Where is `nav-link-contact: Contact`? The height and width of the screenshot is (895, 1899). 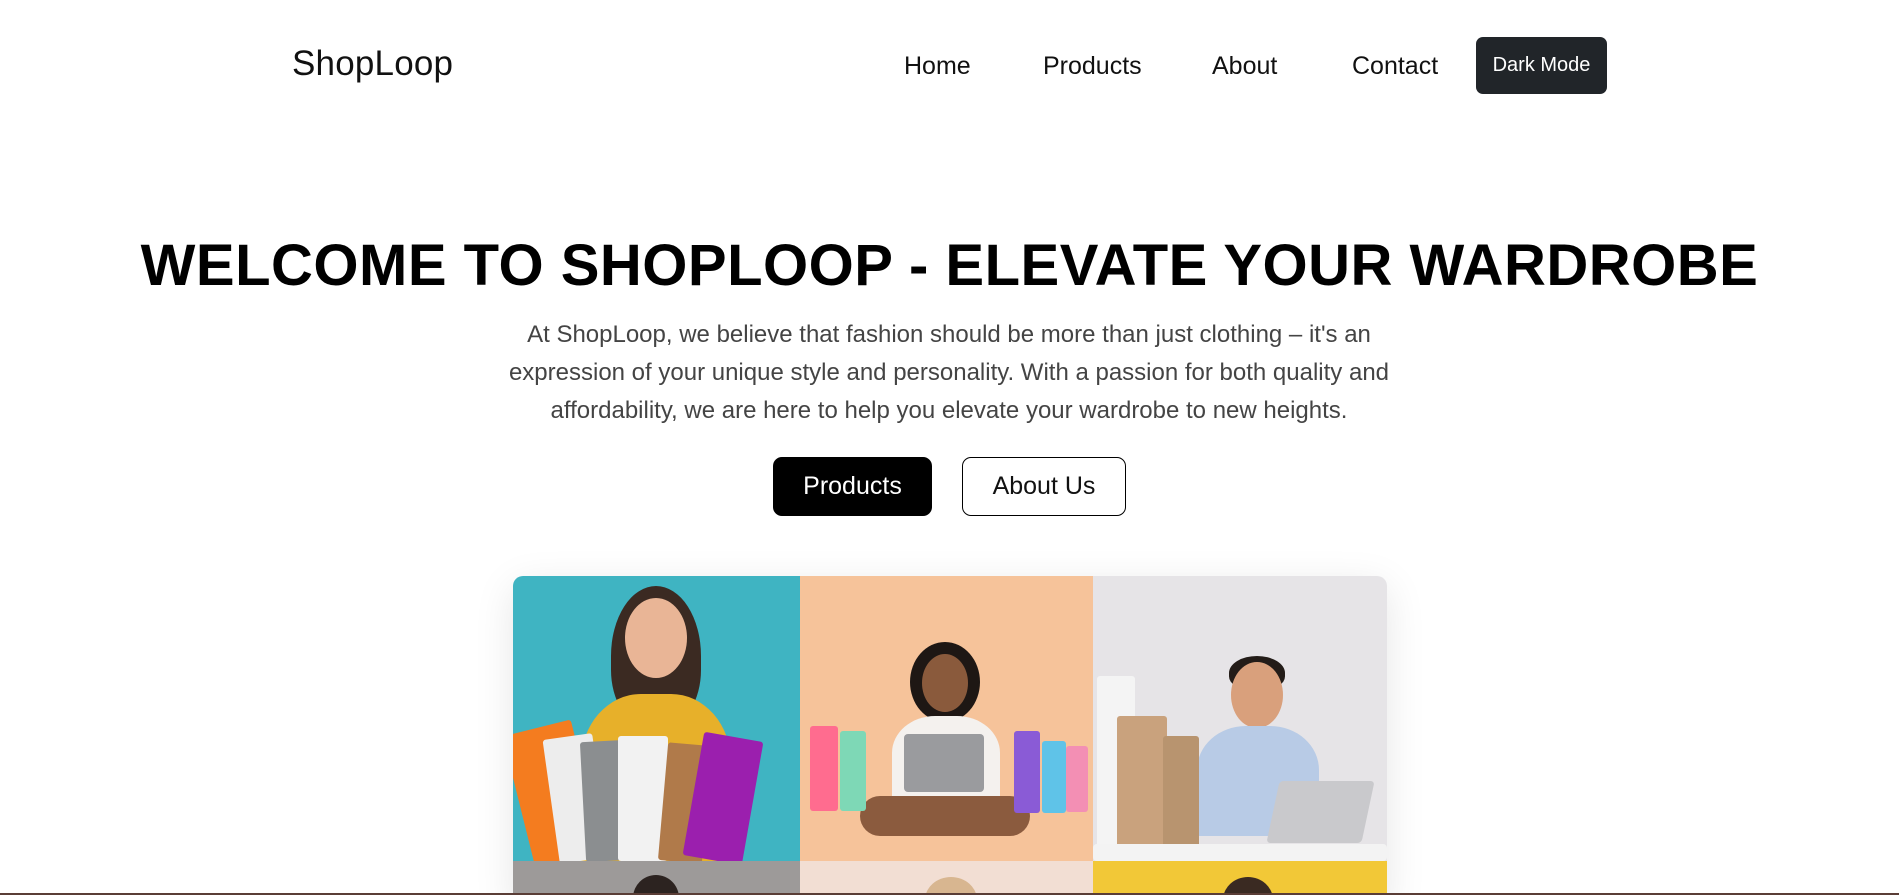
nav-link-contact: Contact is located at coordinates (1395, 66).